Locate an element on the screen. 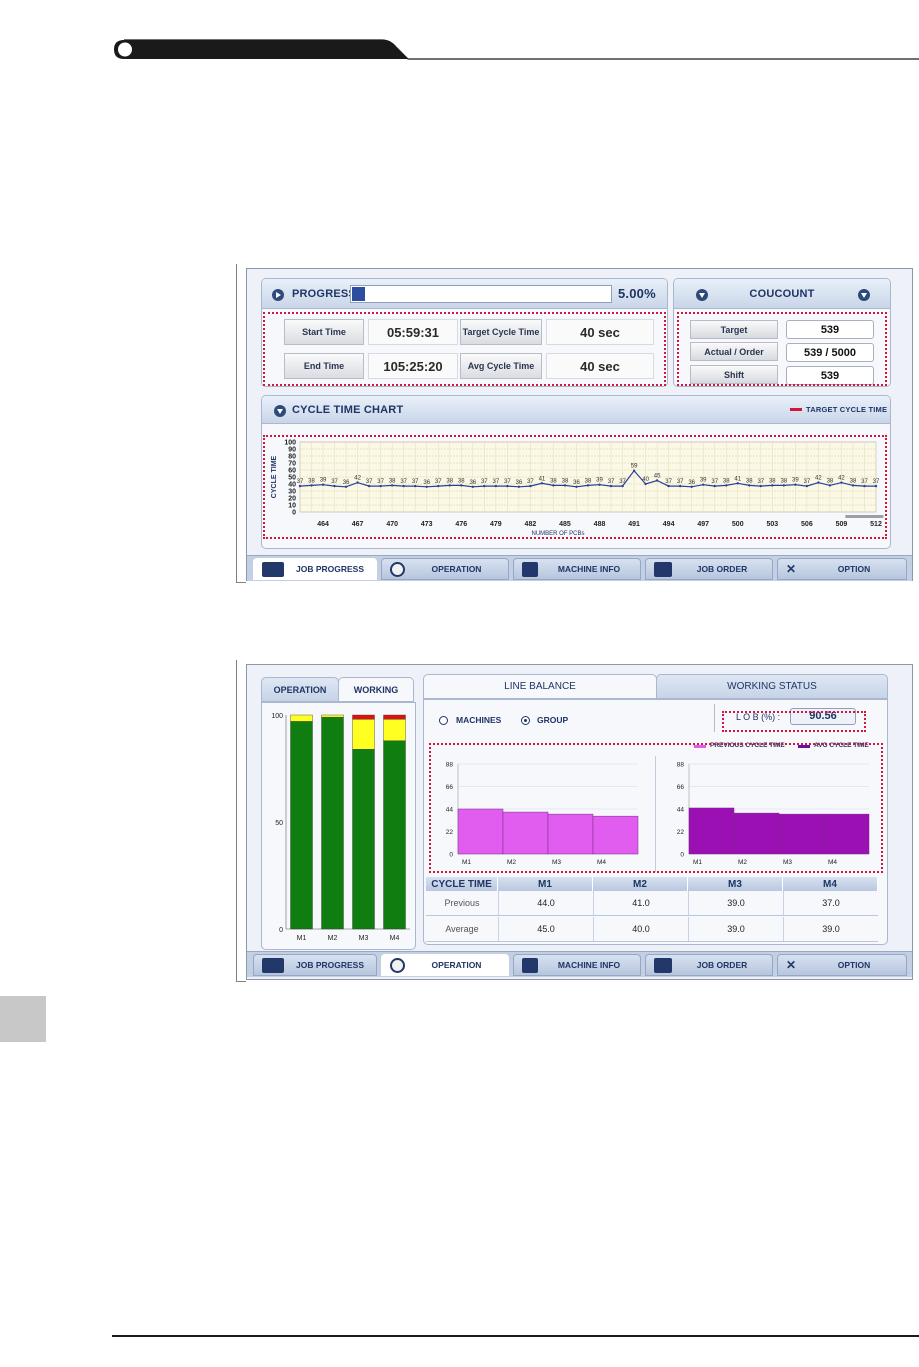 Image resolution: width=919 pixels, height=1367 pixels. header-dot-icon is located at coordinates (125, 49).